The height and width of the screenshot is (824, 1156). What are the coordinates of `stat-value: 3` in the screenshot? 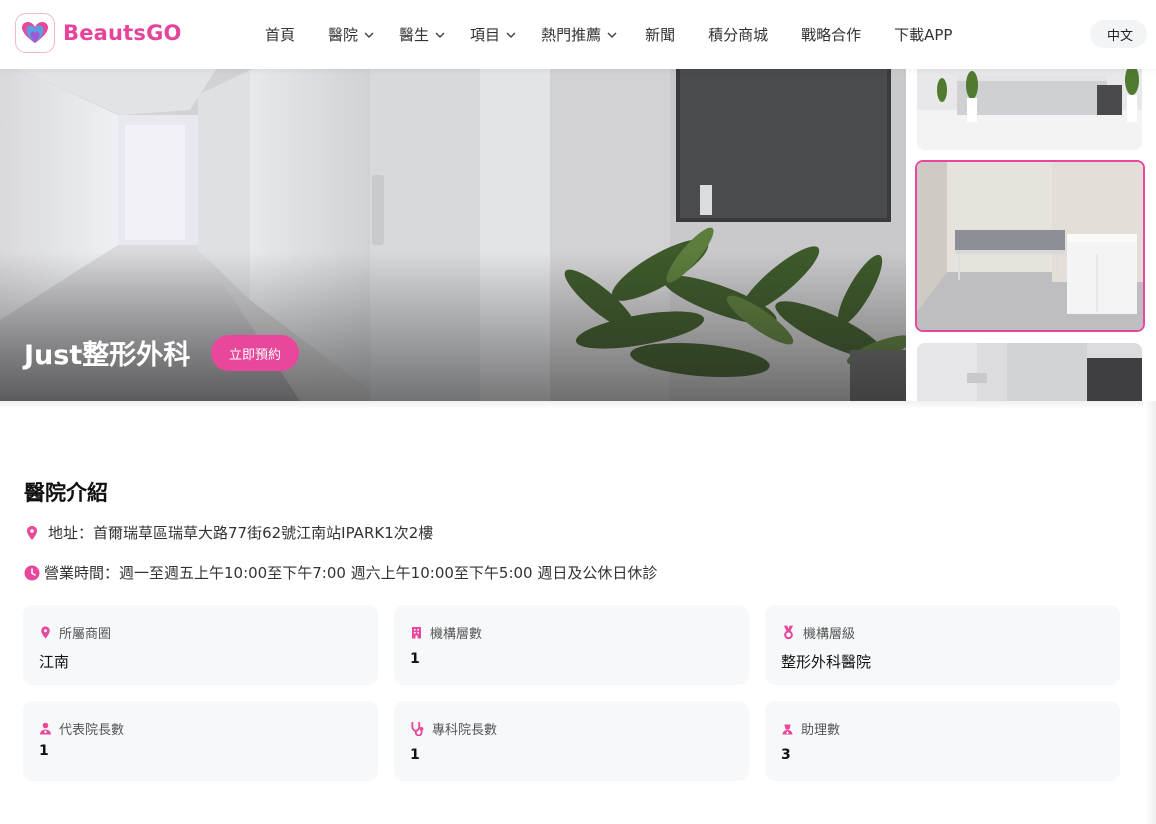 It's located at (786, 755).